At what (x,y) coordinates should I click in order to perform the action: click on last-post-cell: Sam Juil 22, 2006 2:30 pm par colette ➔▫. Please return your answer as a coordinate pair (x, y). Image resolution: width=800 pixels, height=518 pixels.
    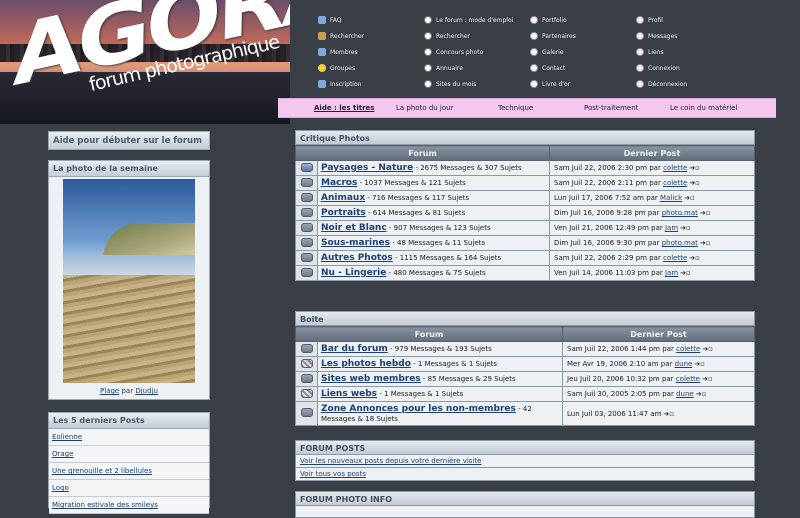
    Looking at the image, I should click on (652, 168).